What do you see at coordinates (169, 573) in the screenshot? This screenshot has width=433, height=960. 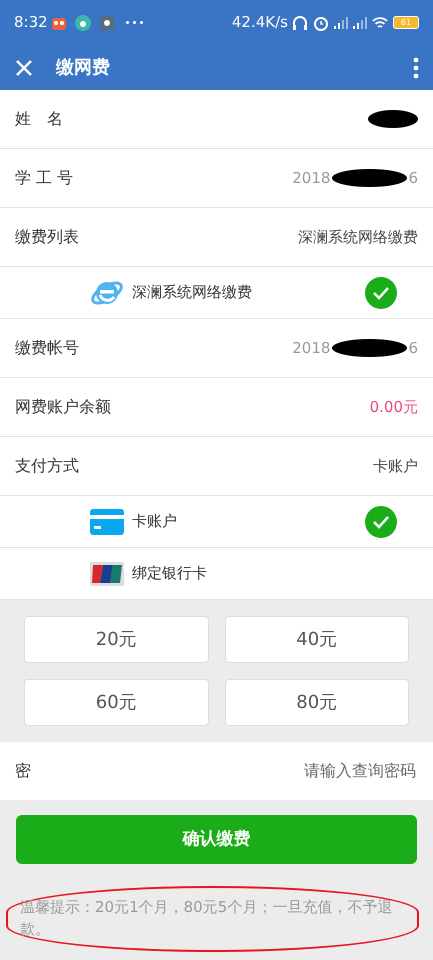 I see `option-label: 绑定银行卡` at bounding box center [169, 573].